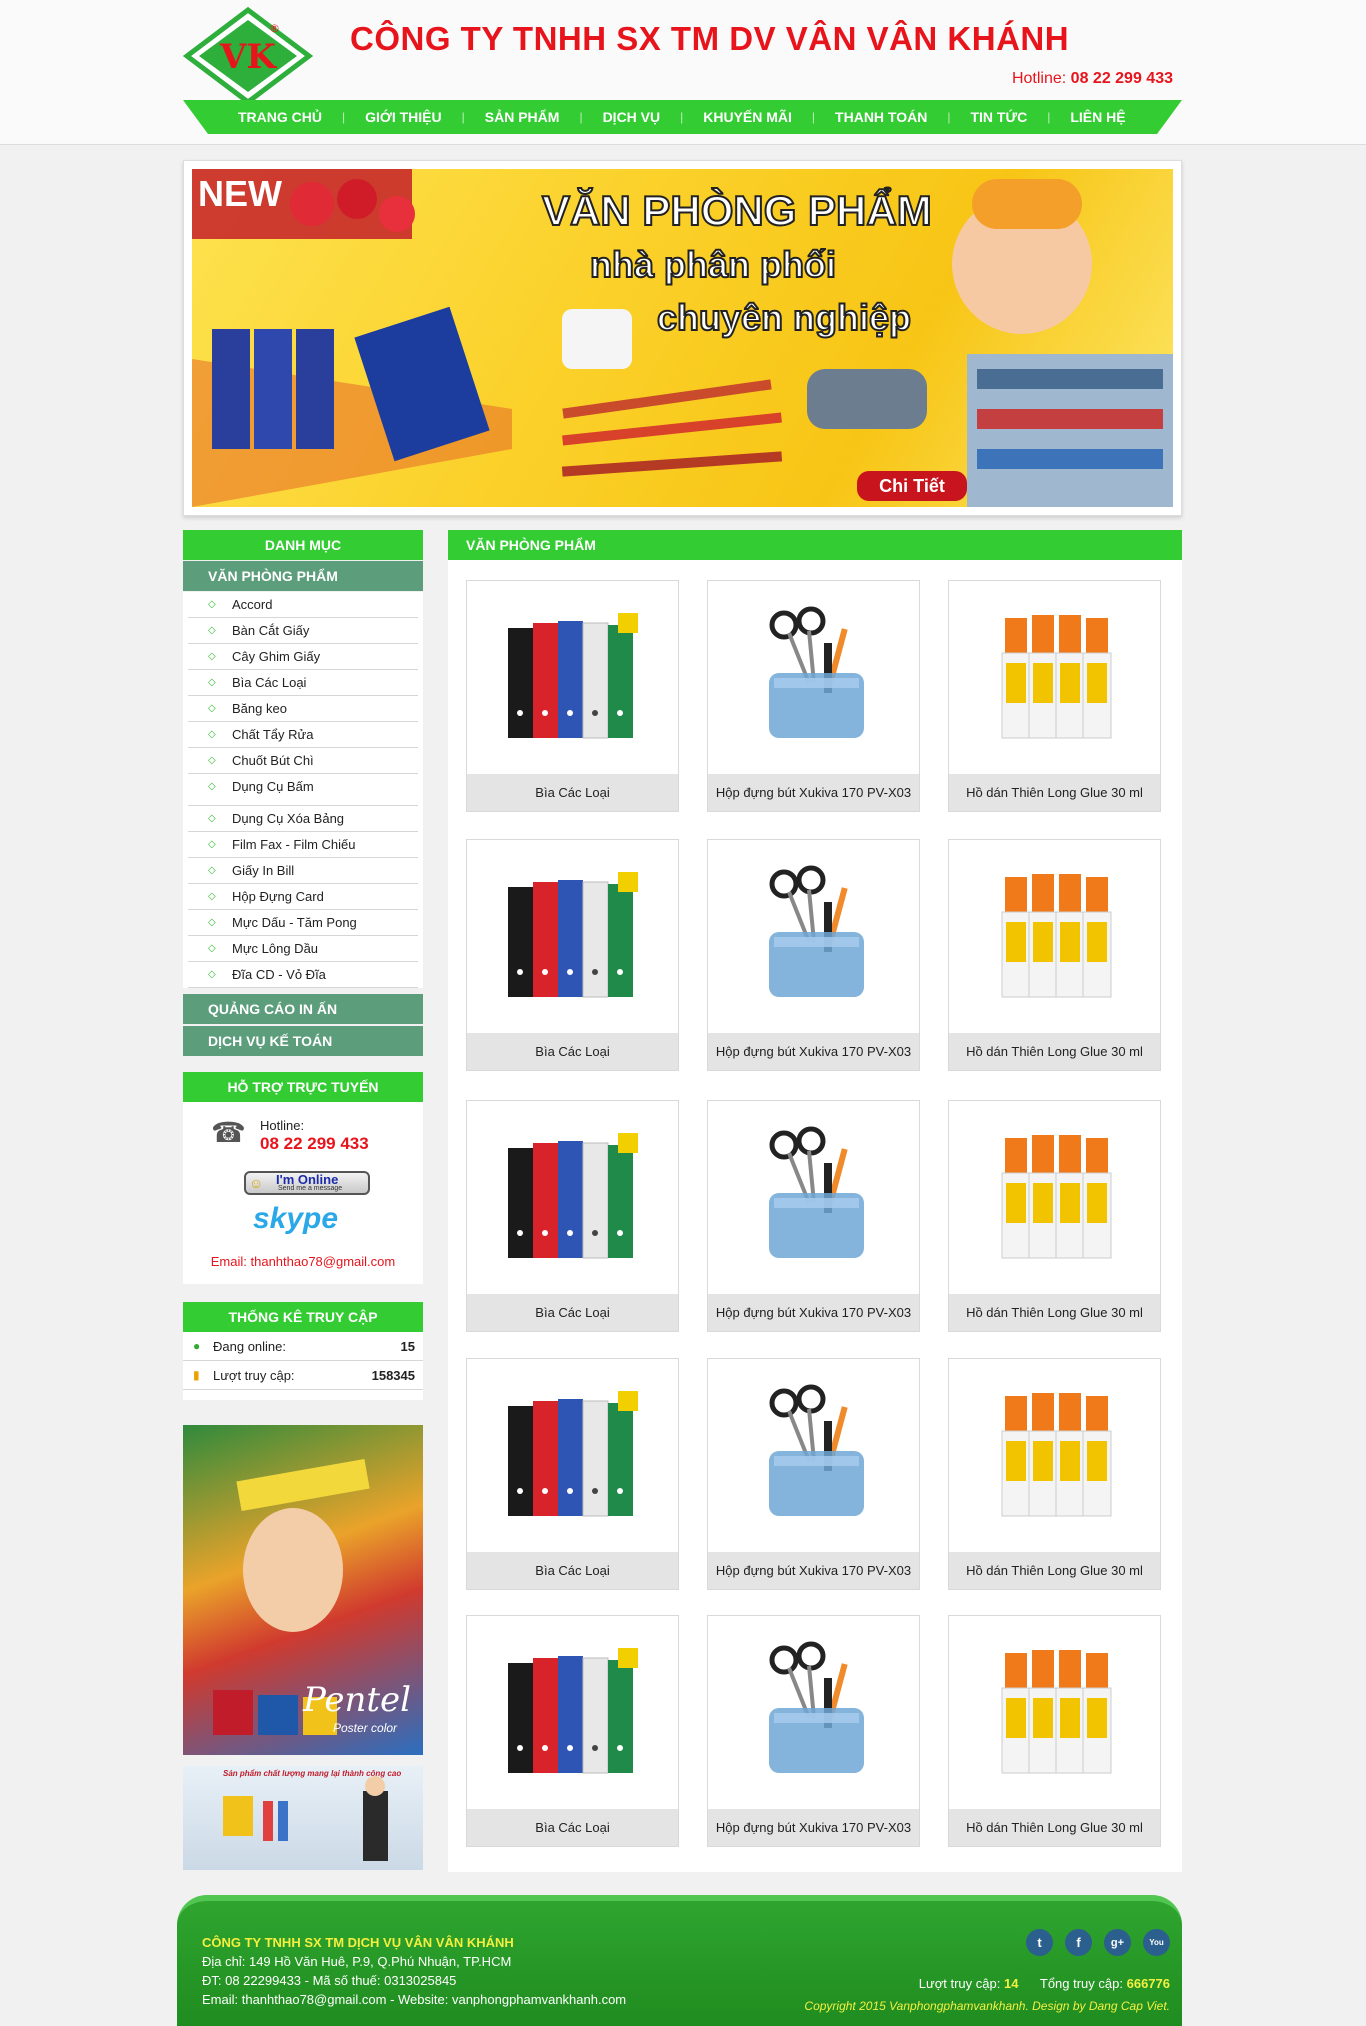 This screenshot has width=1366, height=2026. I want to click on hotline-number: 08 22 299 433, so click(1122, 78).